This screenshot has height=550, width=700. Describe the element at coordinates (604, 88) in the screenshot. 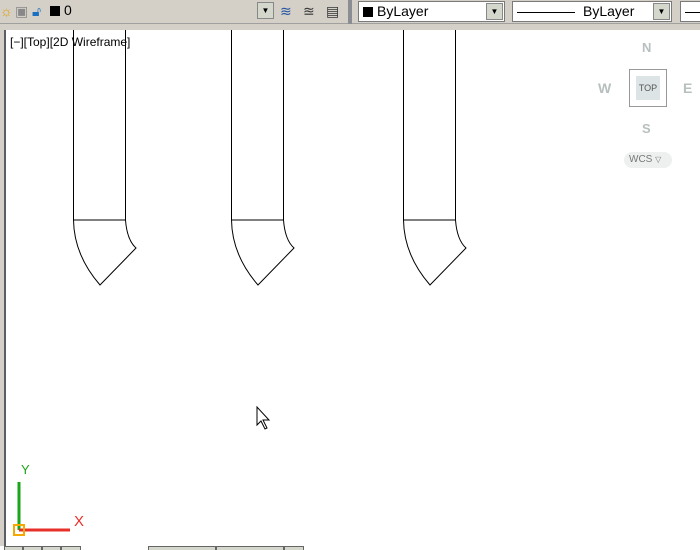

I see `viewcube-west: W` at that location.